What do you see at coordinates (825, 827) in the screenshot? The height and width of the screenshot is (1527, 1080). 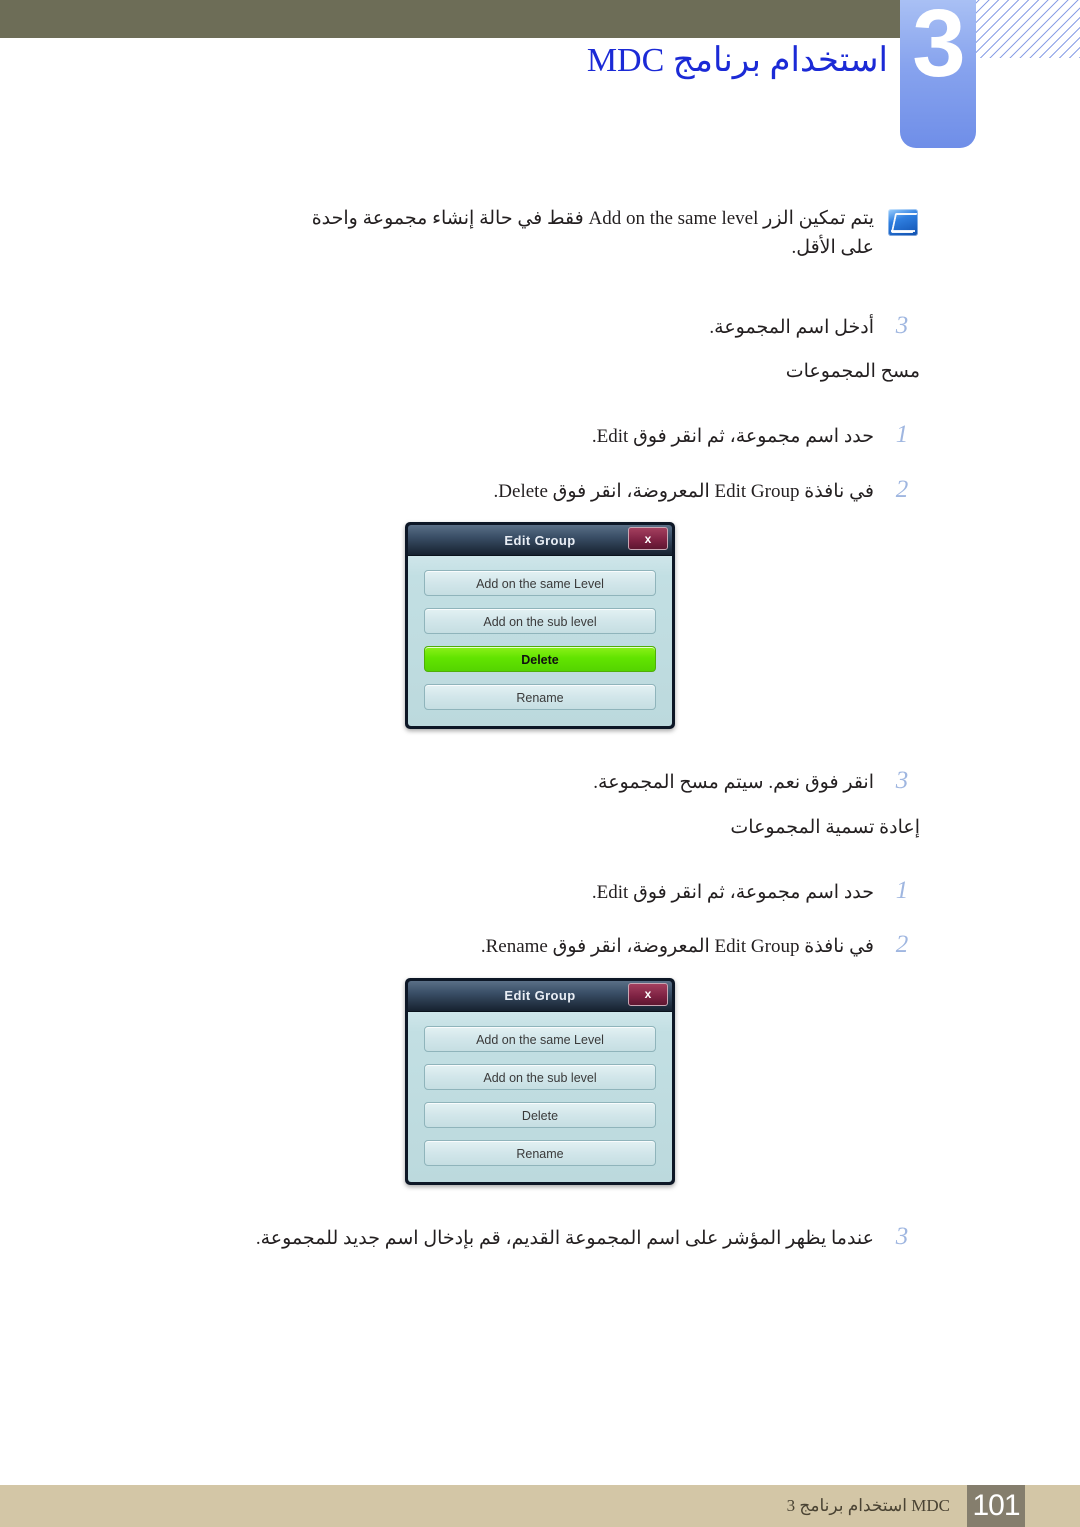 I see `section-heading-rename-groups: إعادة تسمية المجموعات` at bounding box center [825, 827].